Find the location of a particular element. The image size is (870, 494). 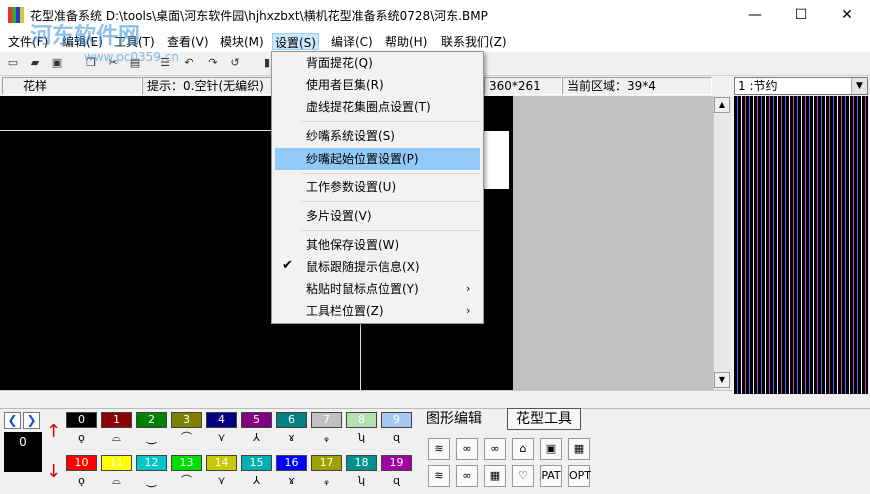

color-swatch-4: 4 is located at coordinates (221, 420).